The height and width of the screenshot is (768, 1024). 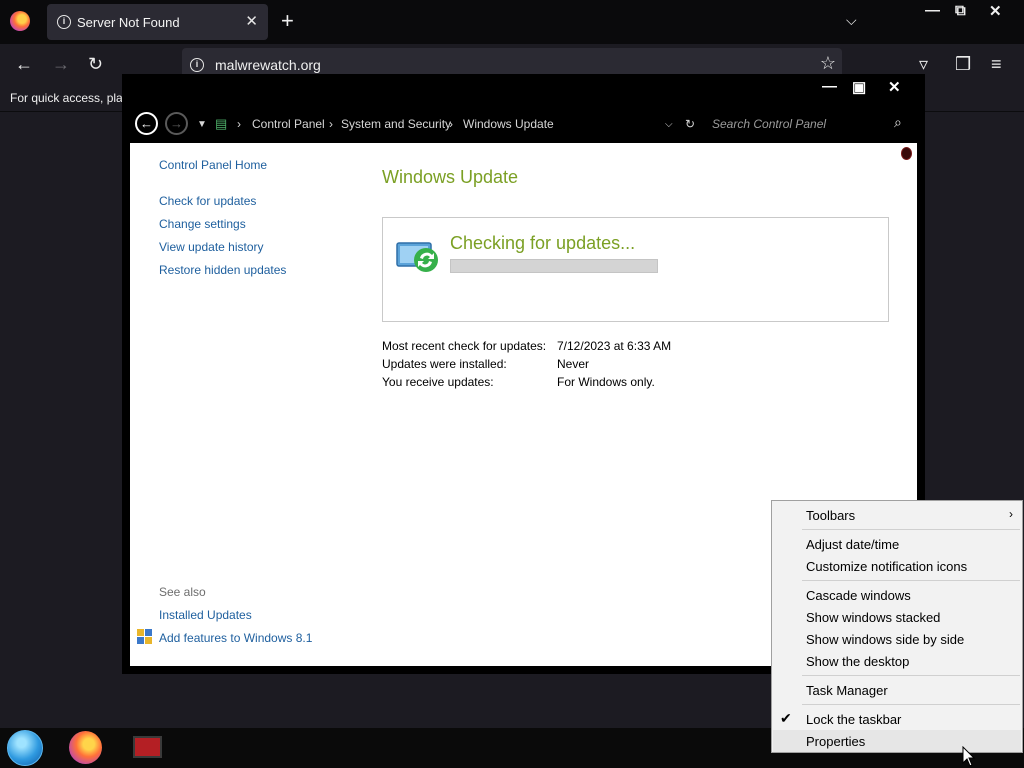 I want to click on menu-item-customize-notification-icons: Customize notification icons, so click(x=897, y=566).